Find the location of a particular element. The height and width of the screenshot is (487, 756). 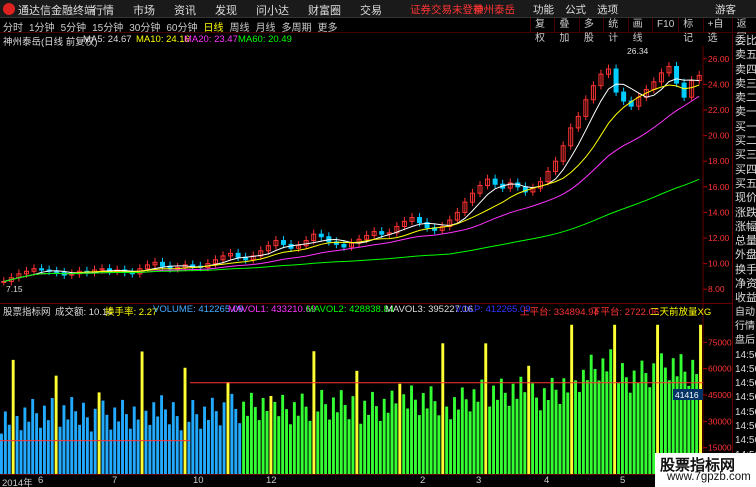

y-tick-label: 8.00 is located at coordinates (716, 289).